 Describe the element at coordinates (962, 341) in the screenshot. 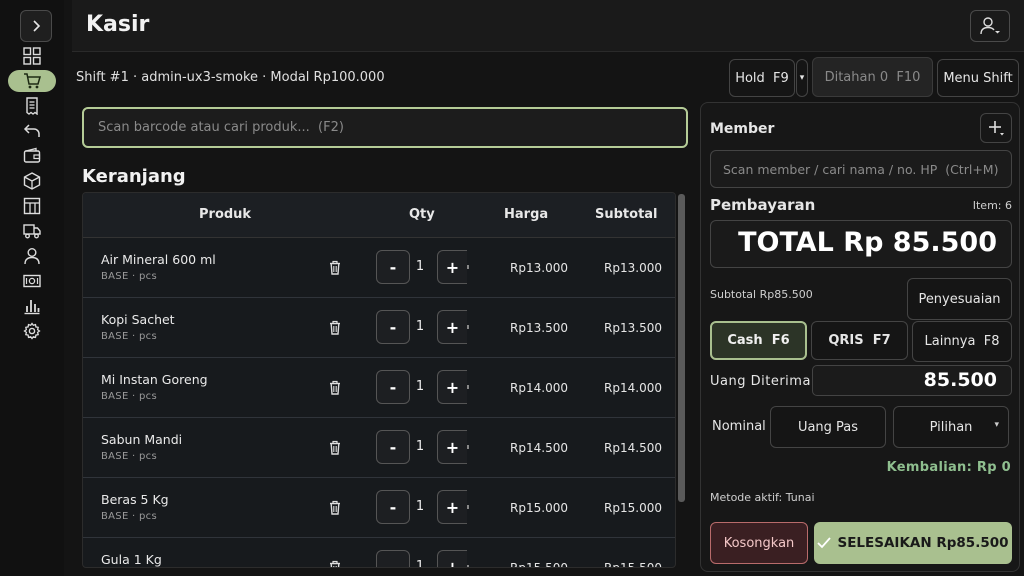

I see `other-method-button: Lainnya F8` at that location.